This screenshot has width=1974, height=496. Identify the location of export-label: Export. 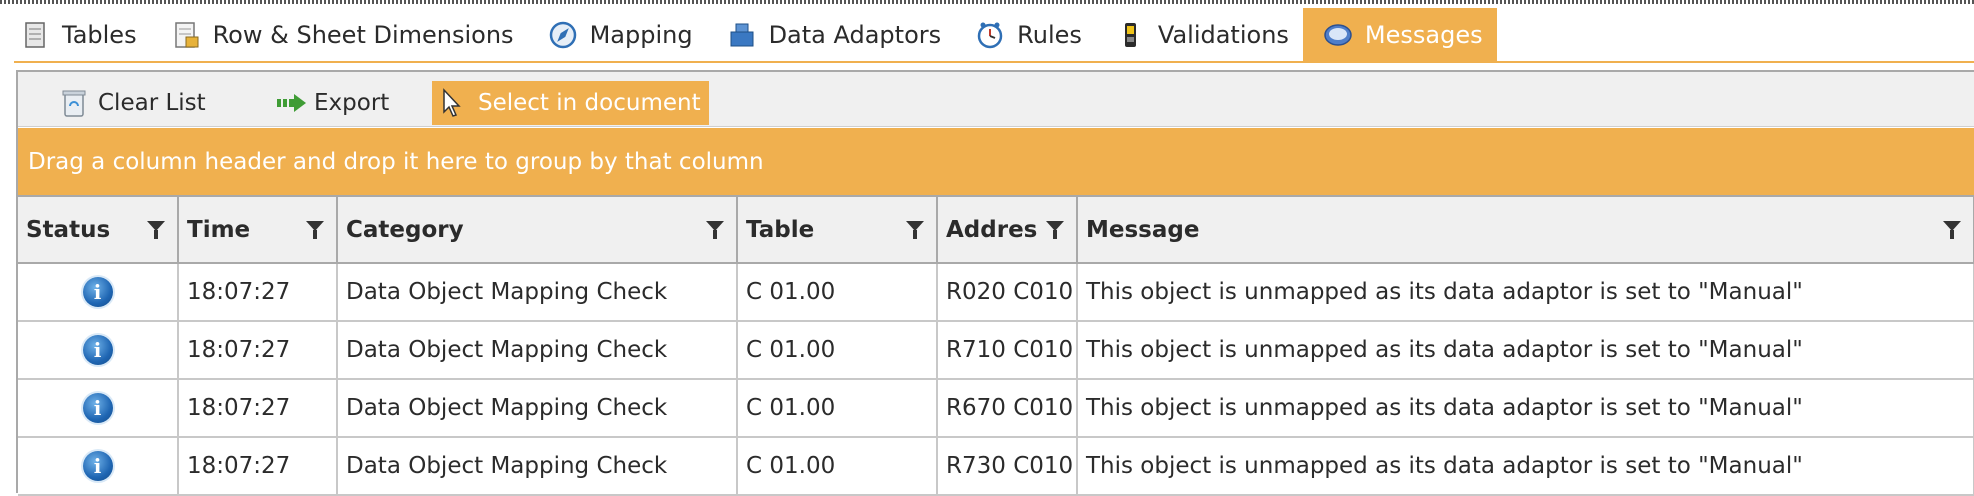
(352, 103).